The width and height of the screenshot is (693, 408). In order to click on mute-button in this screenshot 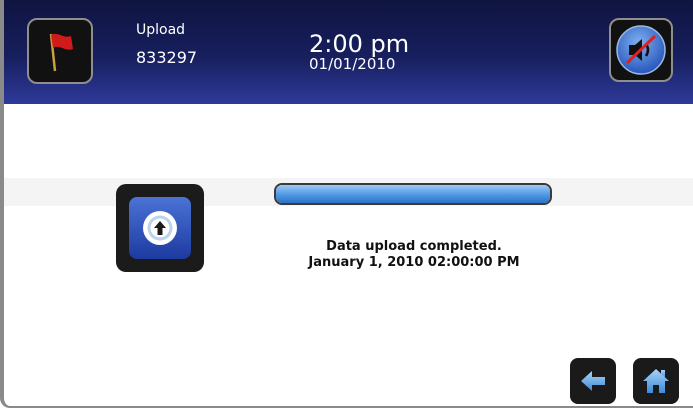, I will do `click(641, 50)`.